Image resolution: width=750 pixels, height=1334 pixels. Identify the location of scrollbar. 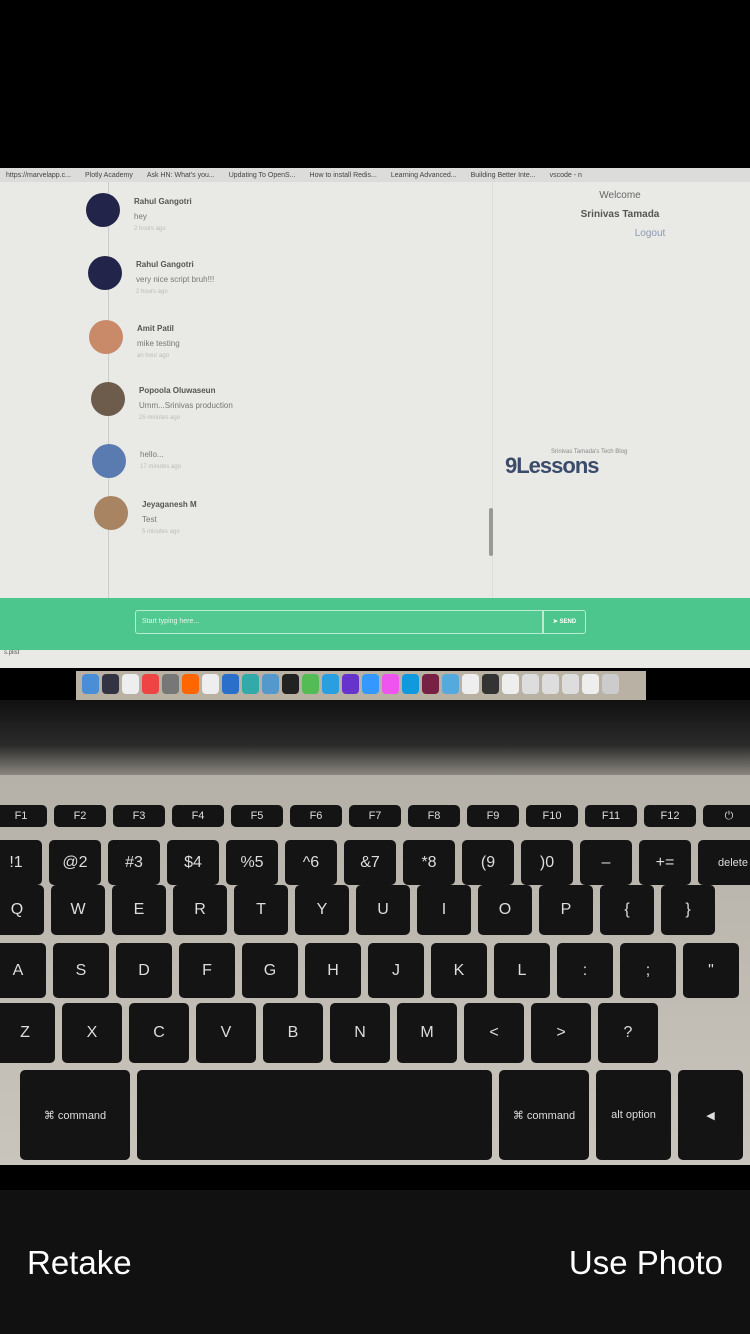
(491, 532).